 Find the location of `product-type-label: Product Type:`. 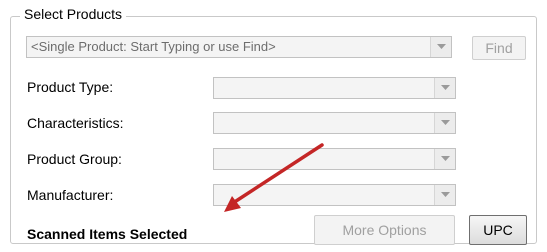

product-type-label: Product Type: is located at coordinates (70, 87).